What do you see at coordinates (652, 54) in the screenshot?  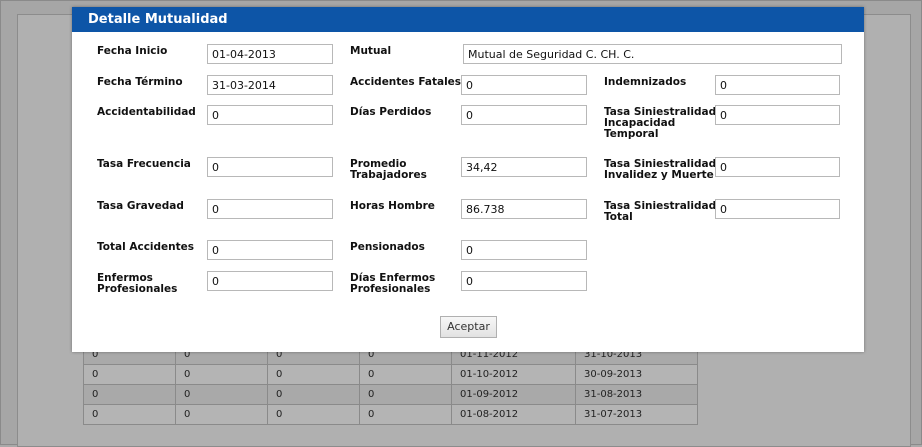 I see `mutual-input: Mutual de Seguridad C. CH. C.` at bounding box center [652, 54].